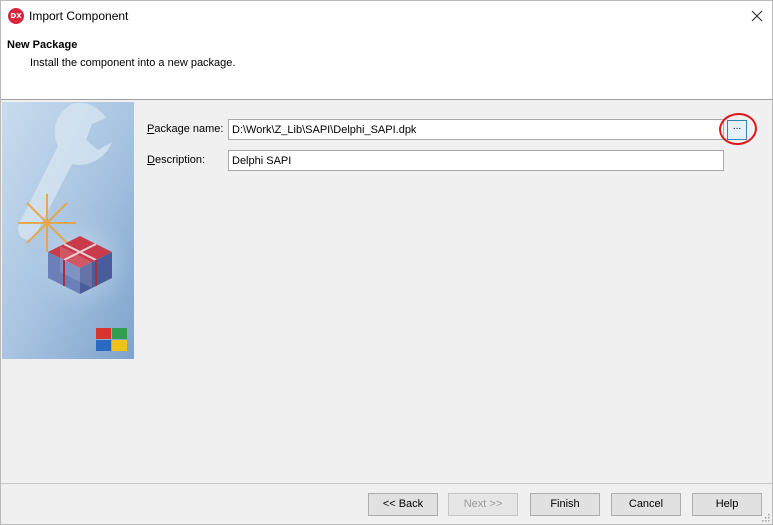 The width and height of the screenshot is (773, 525). I want to click on help-button: Help, so click(727, 504).